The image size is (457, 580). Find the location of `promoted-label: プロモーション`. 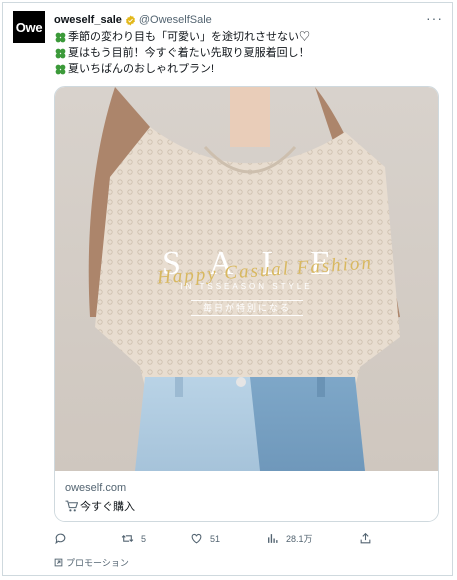

promoted-label: プロモーション is located at coordinates (91, 562).